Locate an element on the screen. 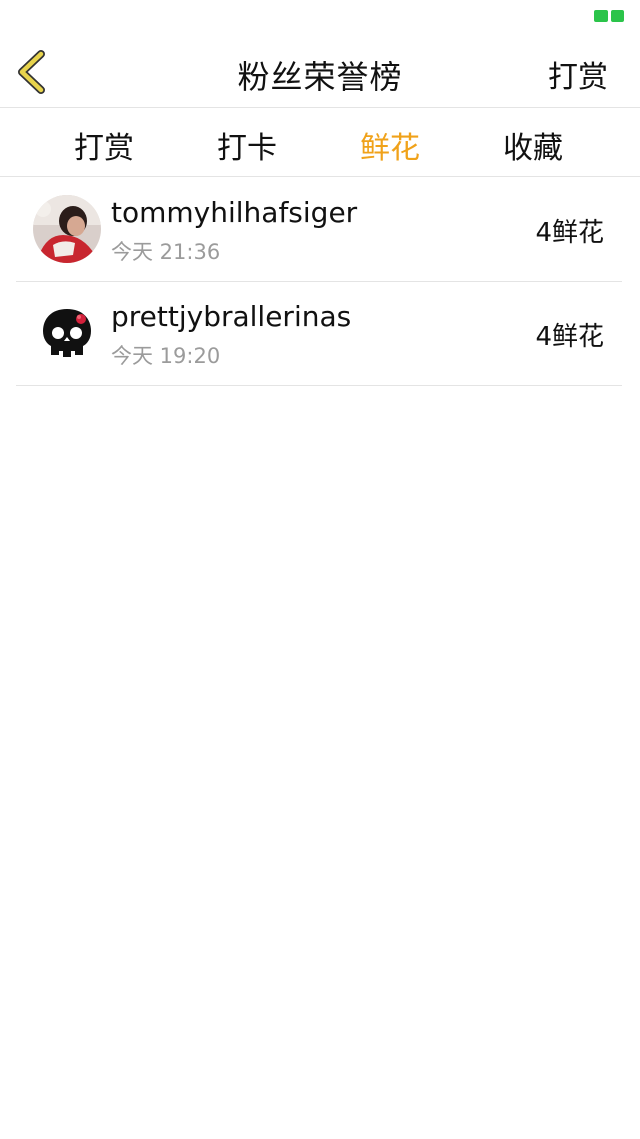 This screenshot has height=1139, width=640. tab-bar: 打赏 打卡 鲜花 收藏 is located at coordinates (320, 143).